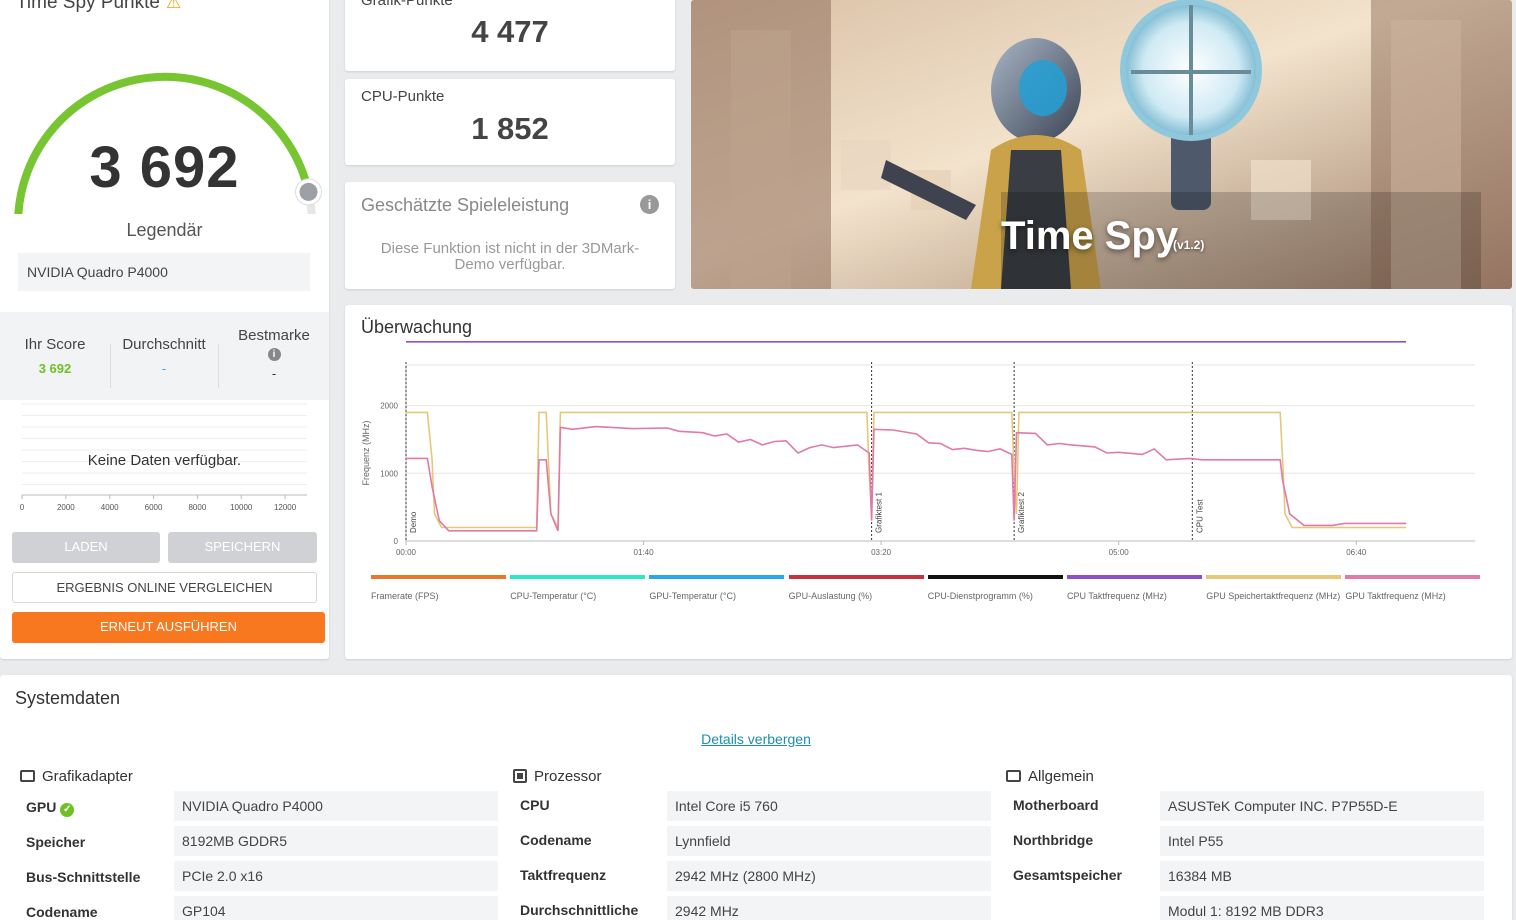 Image resolution: width=1516 pixels, height=920 pixels. I want to click on legend-item: Framerate (FPS), so click(438, 591).